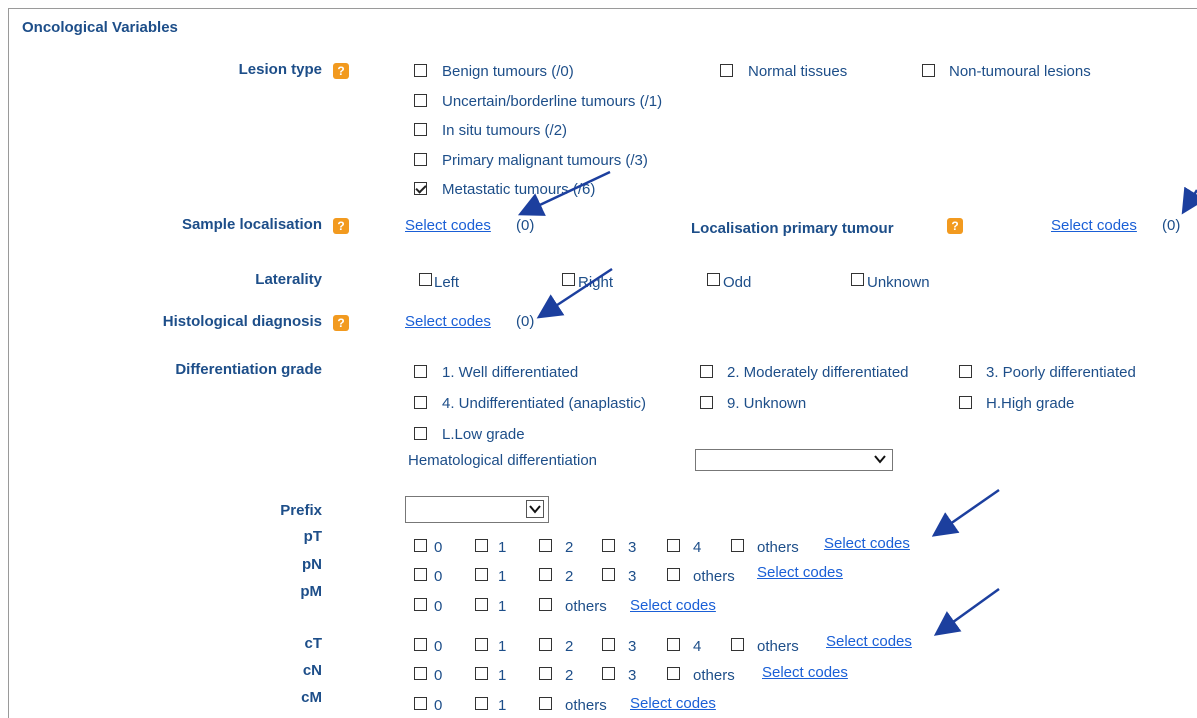  Describe the element at coordinates (420, 188) in the screenshot. I see `lesion-metastatic-checkbox` at that location.